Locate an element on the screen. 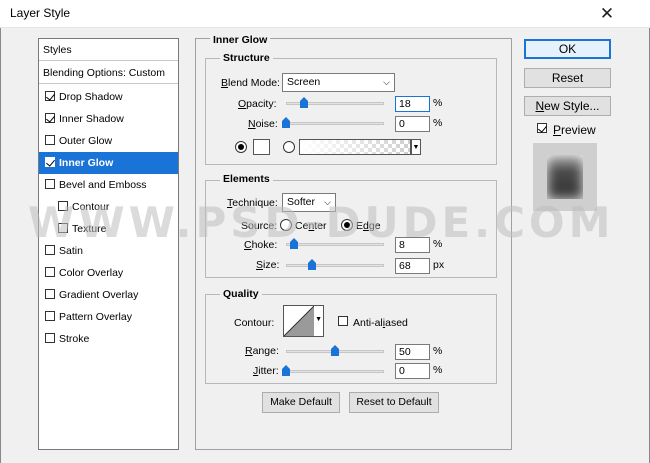 This screenshot has height=463, width=650. make-default-button: Make Default is located at coordinates (301, 402).